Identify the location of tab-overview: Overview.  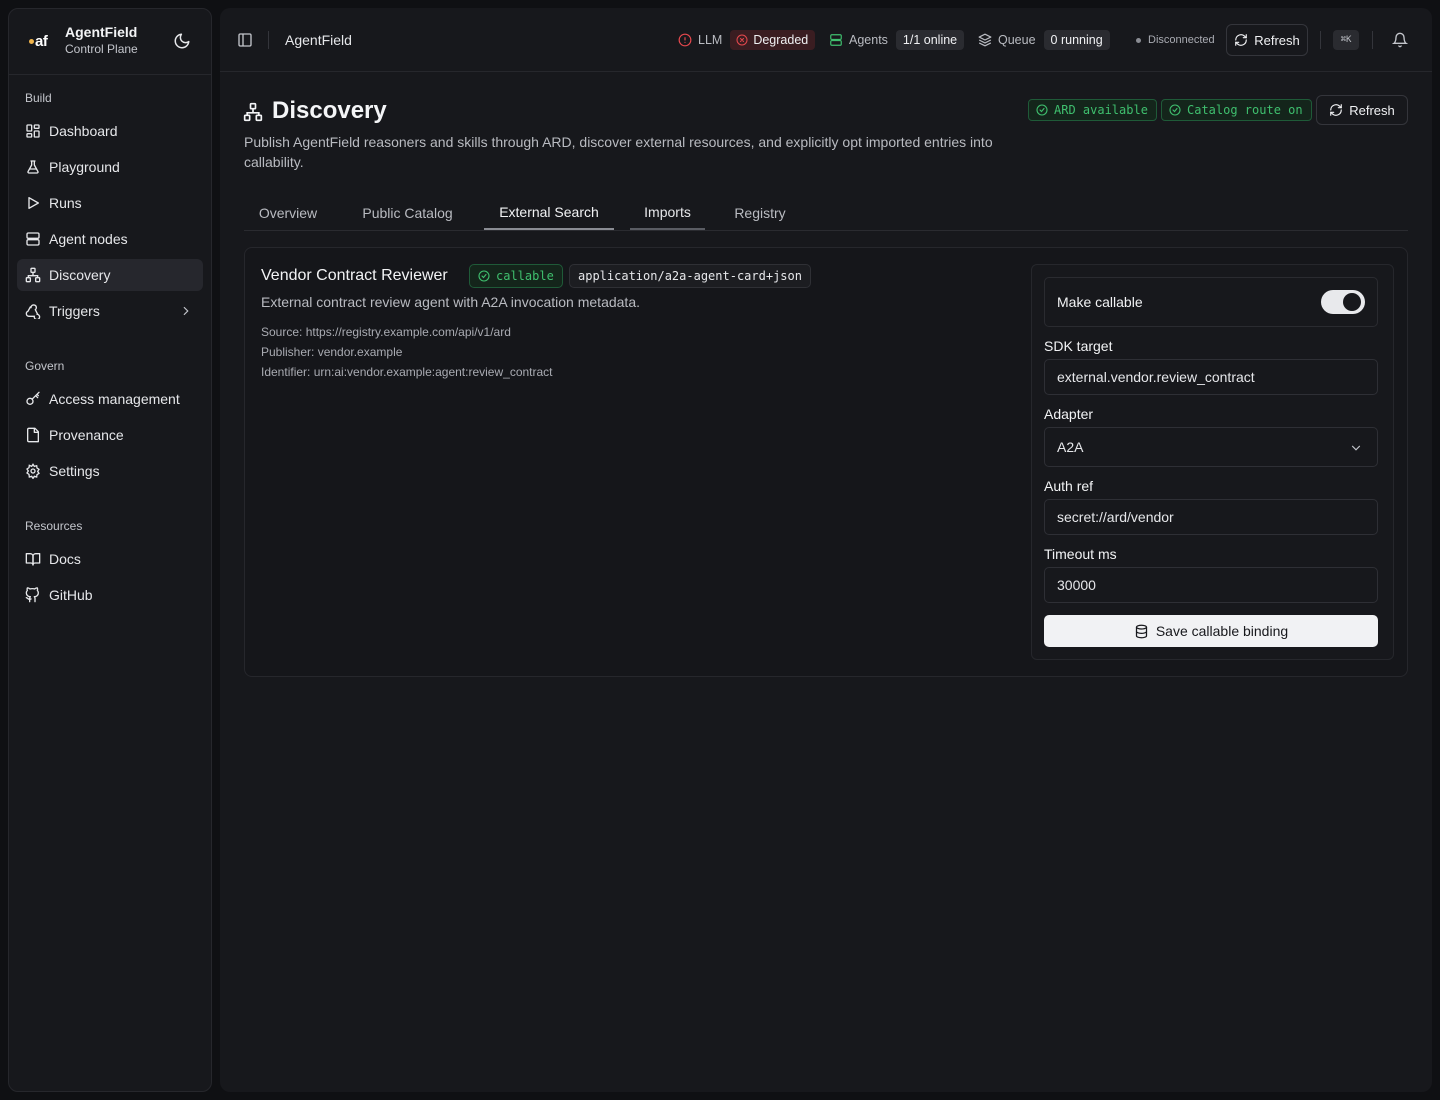
(288, 213).